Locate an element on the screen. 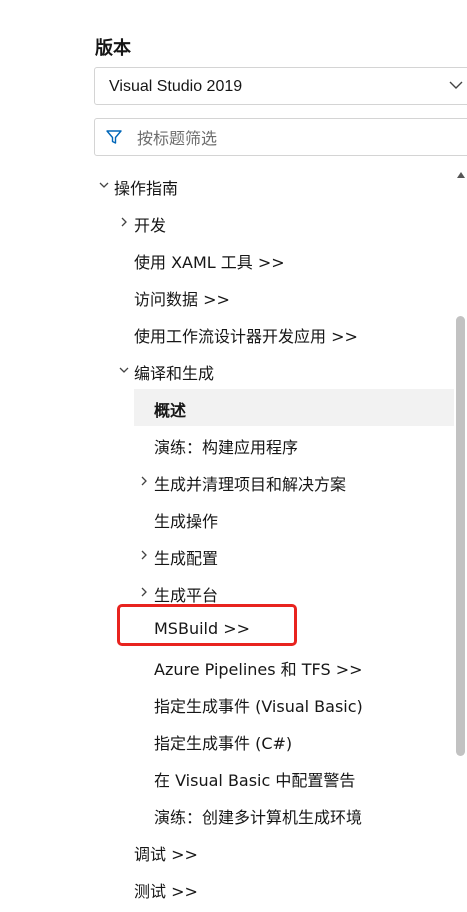 The image size is (467, 912). toc-item: 使用 XAML 工具 >> is located at coordinates (274, 259).